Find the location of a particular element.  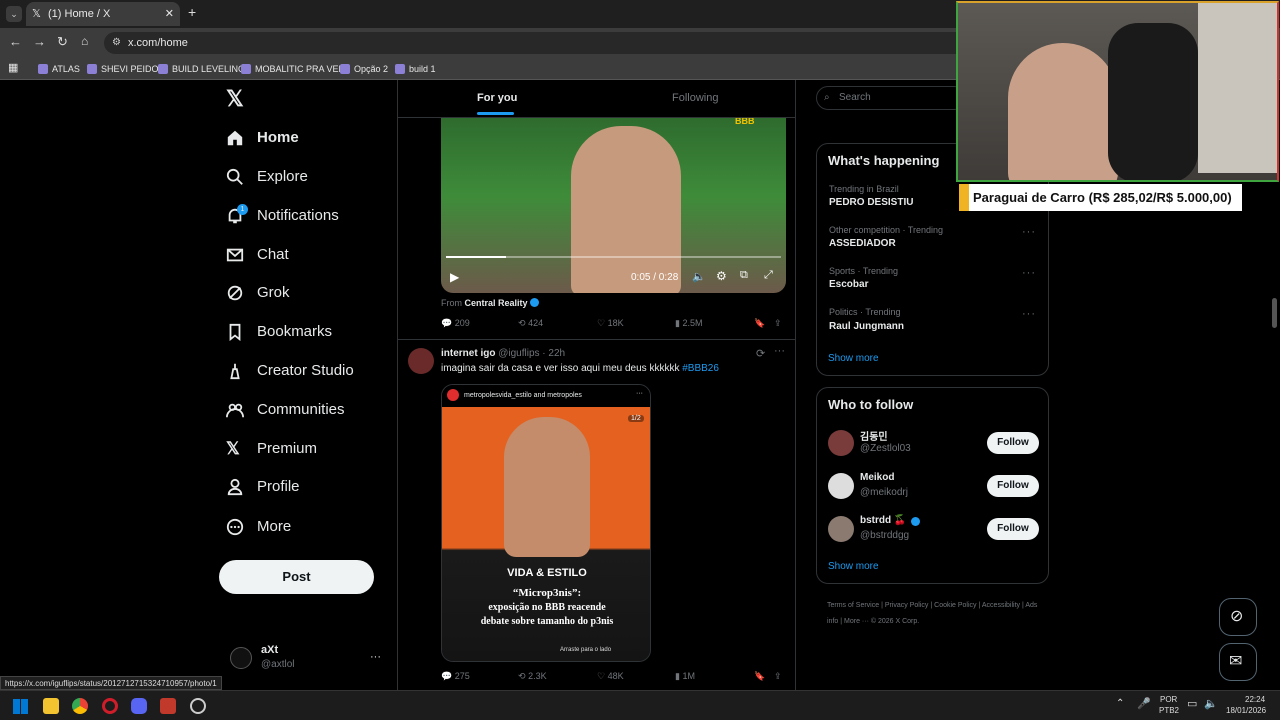

tab-list-icon: ⌄ is located at coordinates (14, 14).